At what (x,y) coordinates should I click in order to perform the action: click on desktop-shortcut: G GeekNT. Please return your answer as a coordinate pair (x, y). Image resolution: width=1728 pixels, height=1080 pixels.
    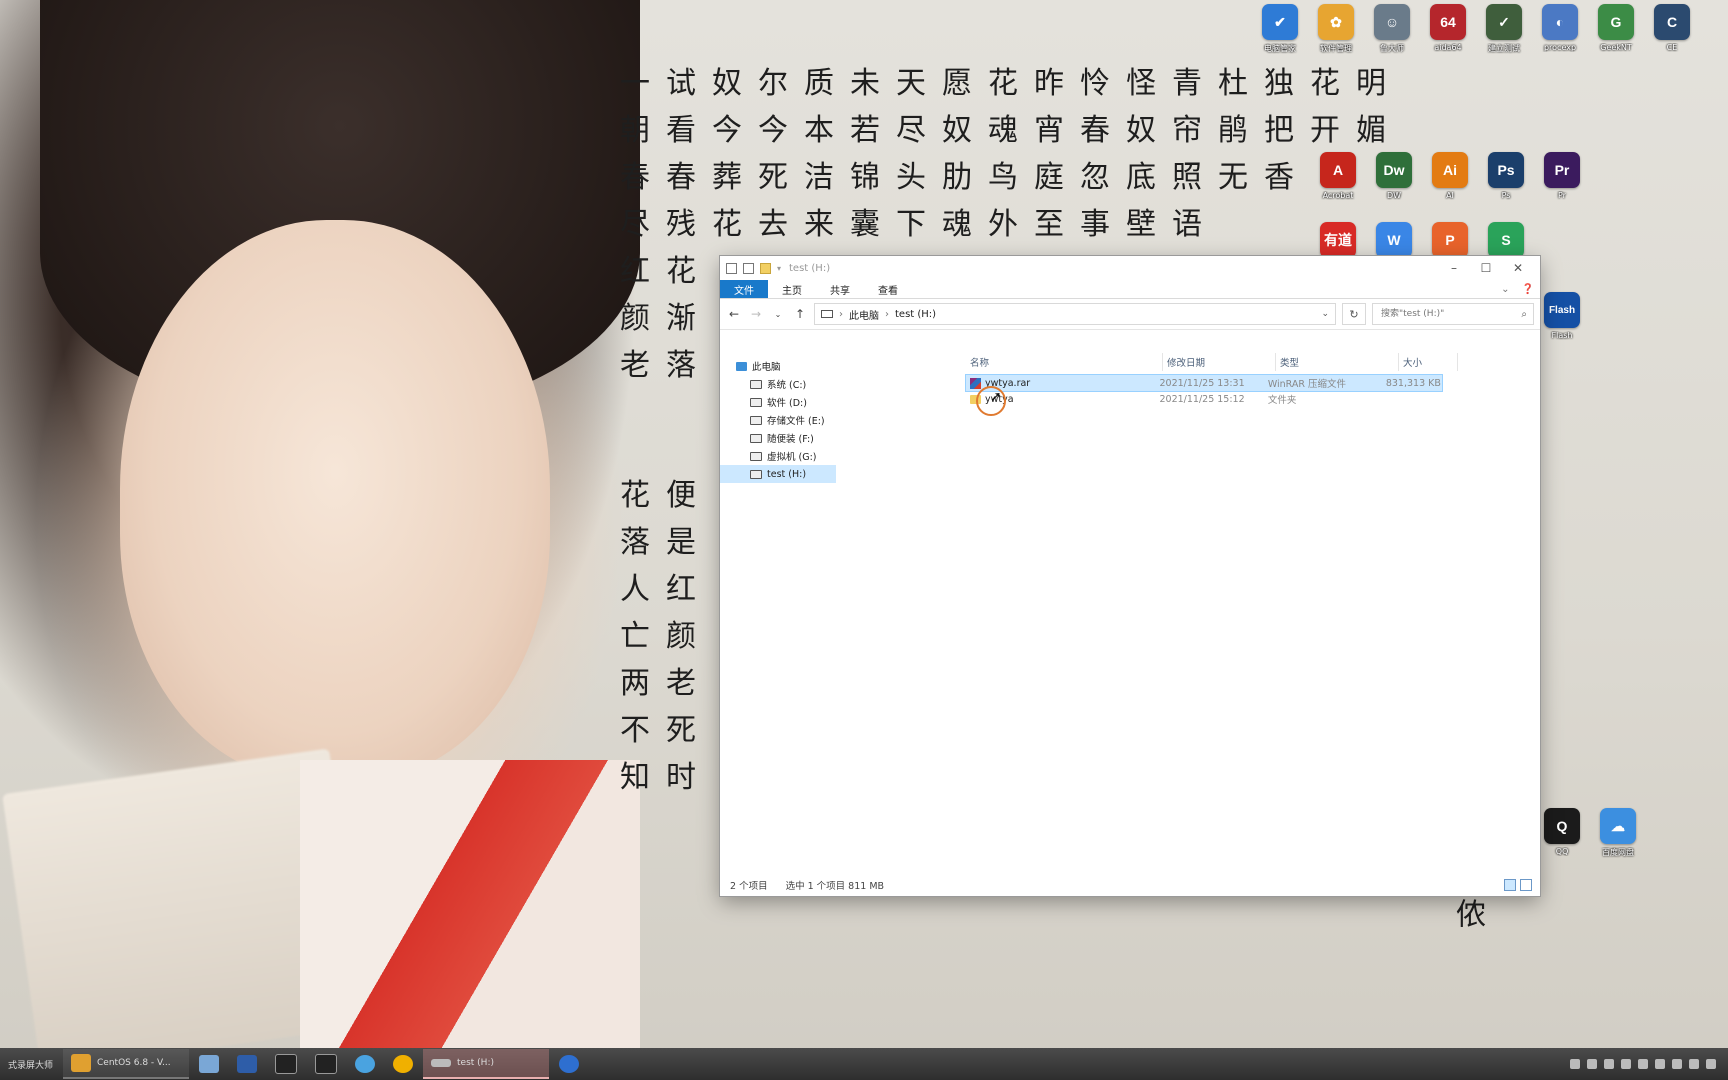
    Looking at the image, I should click on (1616, 28).